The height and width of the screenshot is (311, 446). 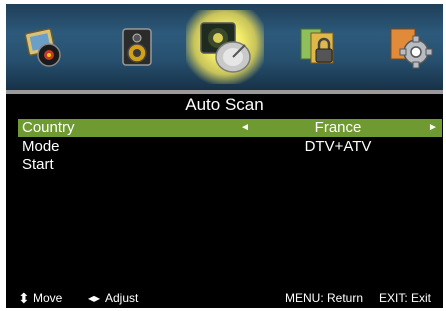 What do you see at coordinates (122, 298) in the screenshot?
I see `adjust-hint: Adjust` at bounding box center [122, 298].